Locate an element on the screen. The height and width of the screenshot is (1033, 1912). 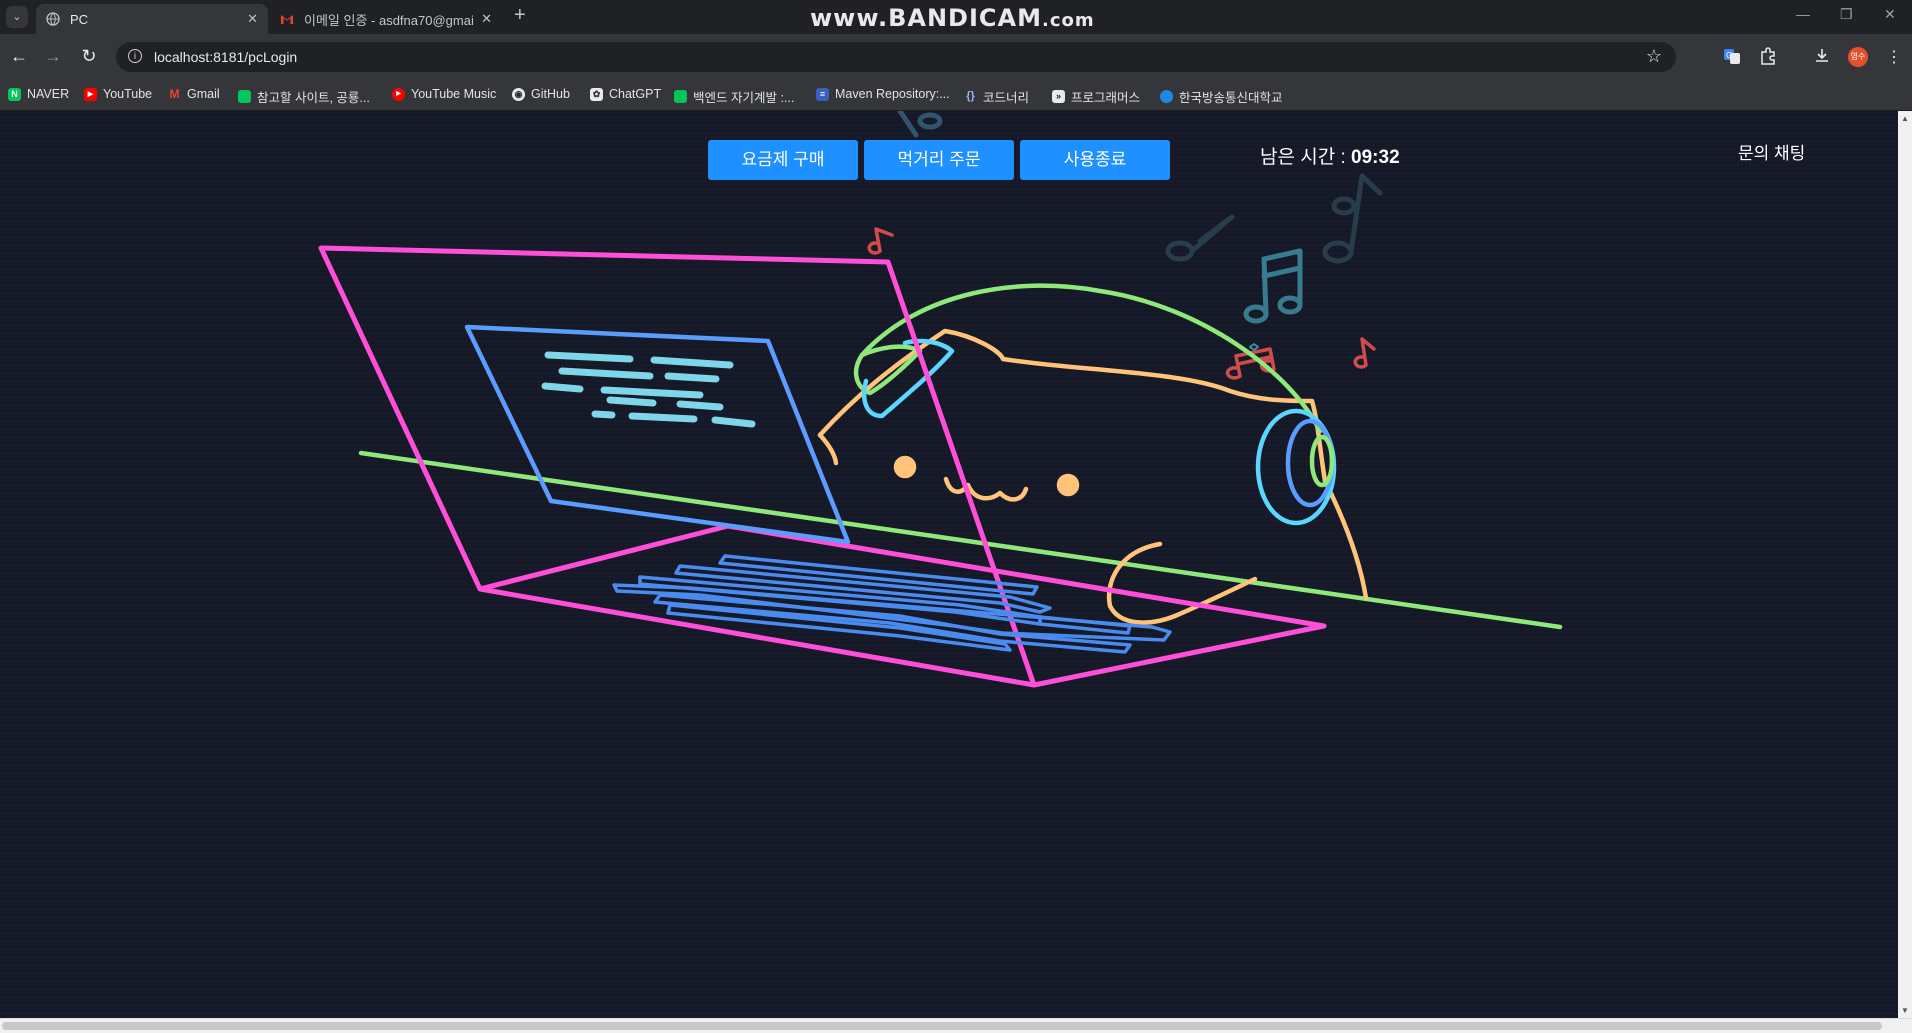
translate-icon: G is located at coordinates (1732, 57).